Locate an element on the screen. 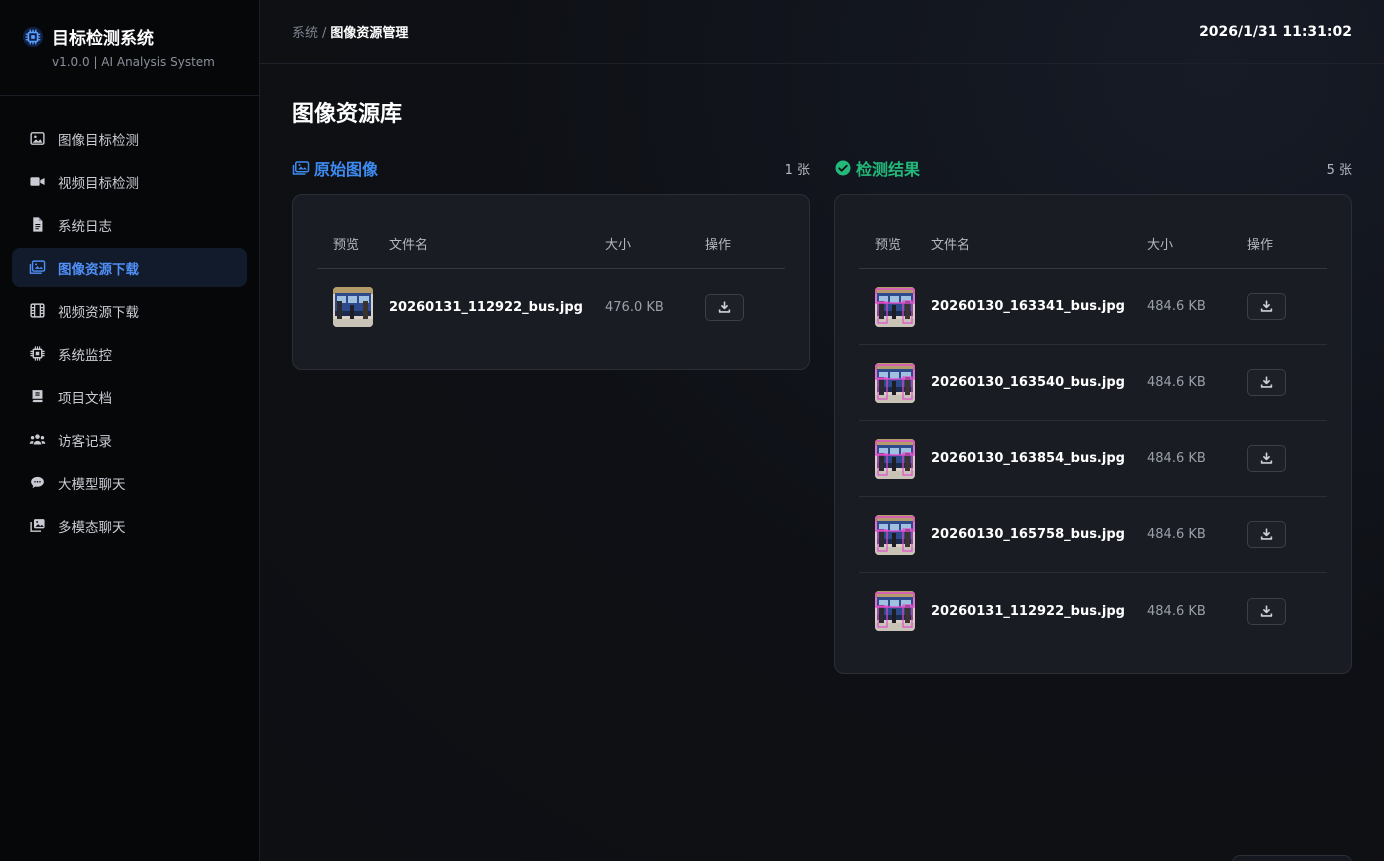 Image resolution: width=1384 pixels, height=861 pixels. column-header-preview: 预览 is located at coordinates (346, 245).